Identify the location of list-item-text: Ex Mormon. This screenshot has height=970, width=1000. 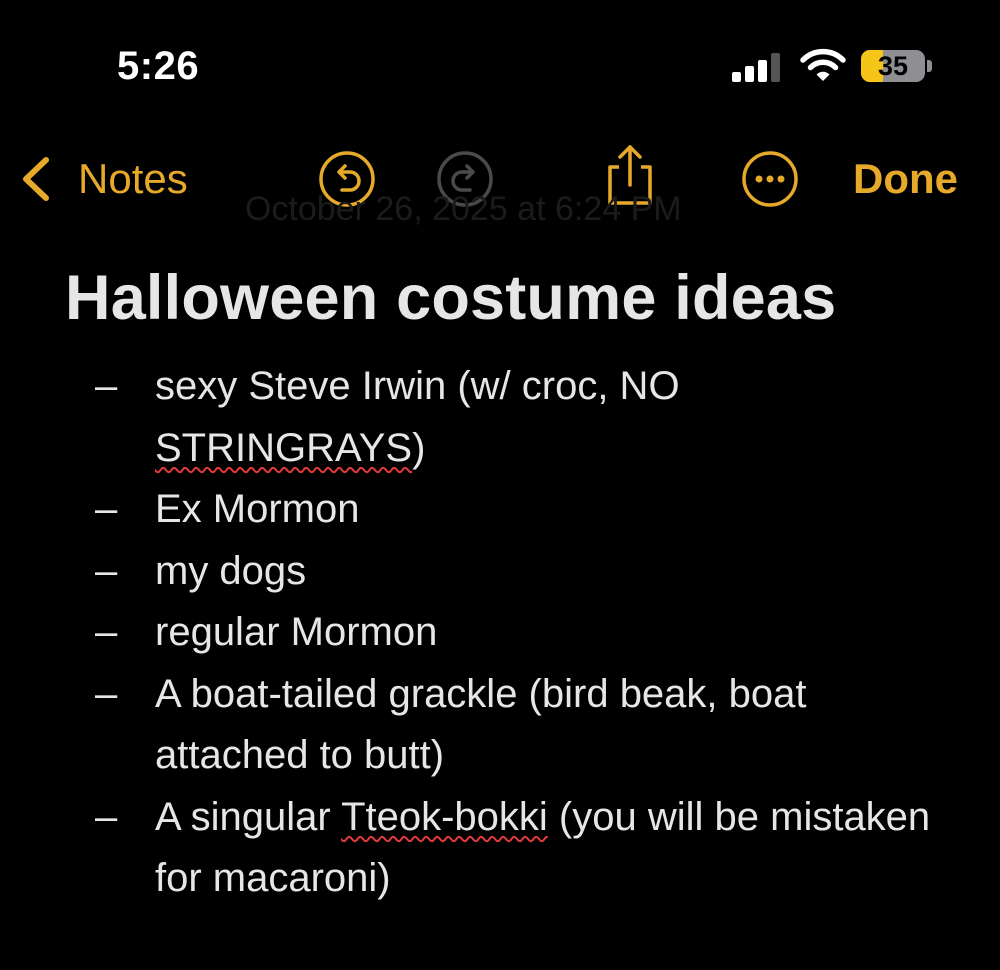
(257, 509).